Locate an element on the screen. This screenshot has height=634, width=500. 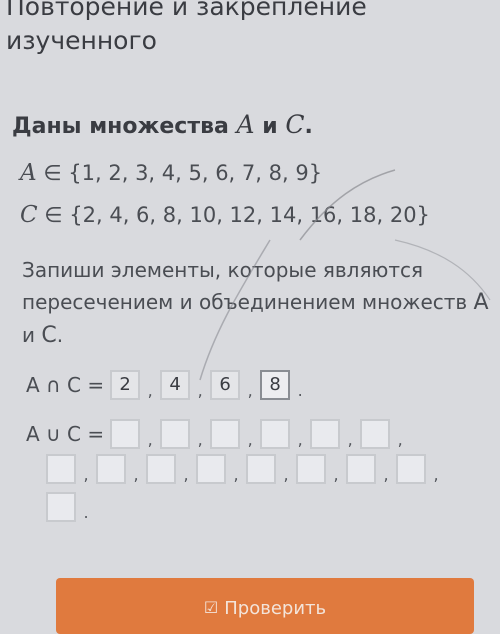
union-row-2: ,,,,,,,, is located at coordinates (246, 468).